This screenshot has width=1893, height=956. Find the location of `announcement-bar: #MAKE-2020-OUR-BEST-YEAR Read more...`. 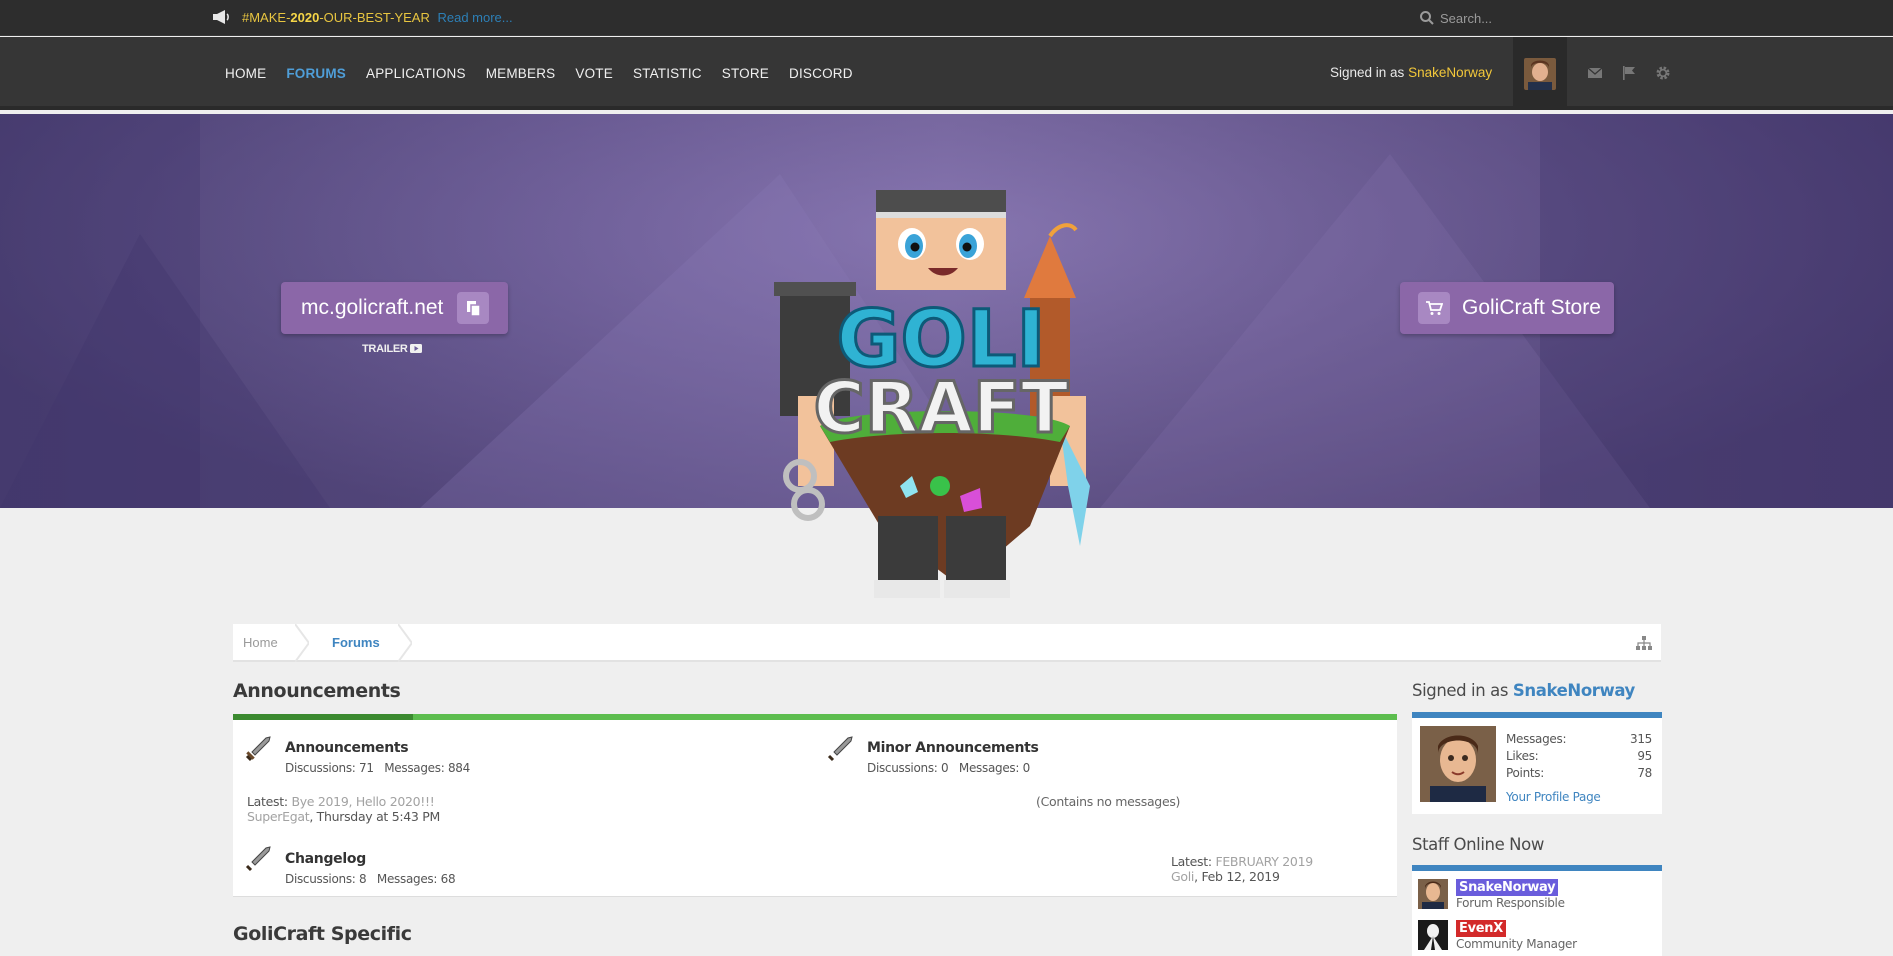

announcement-bar: #MAKE-2020-OUR-BEST-YEAR Read more... is located at coordinates (946, 18).